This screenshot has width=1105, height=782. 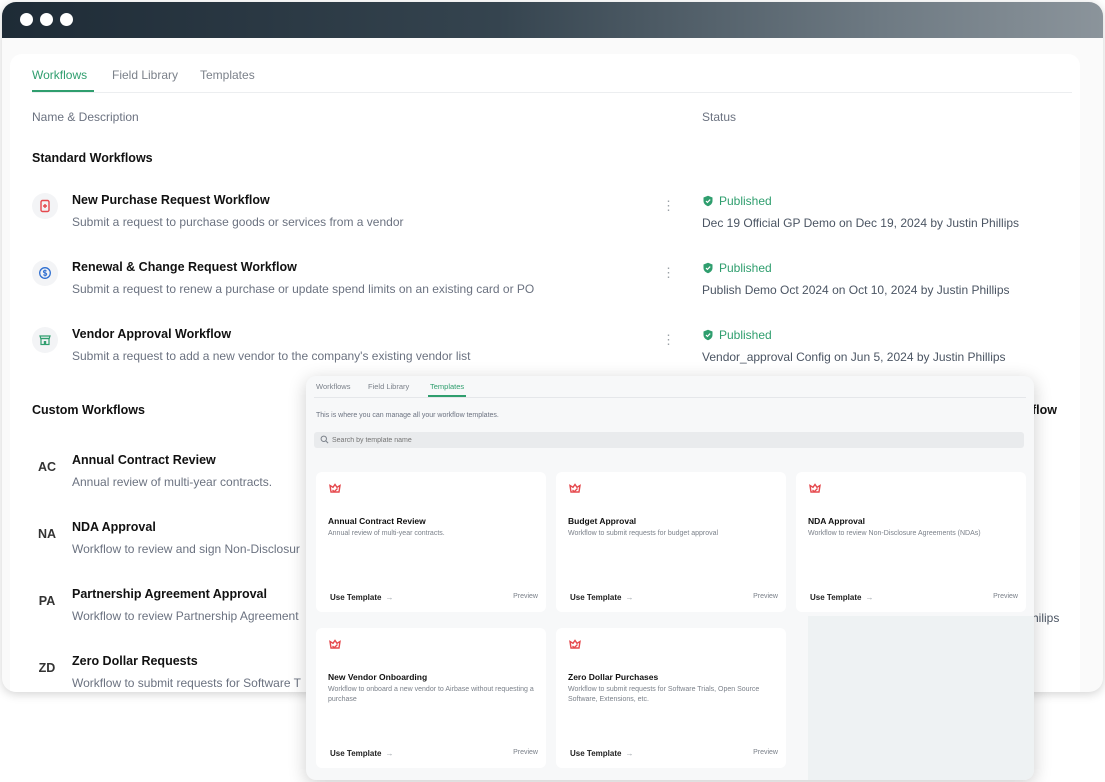 What do you see at coordinates (114, 527) in the screenshot?
I see `workflow-title: NDA Approval` at bounding box center [114, 527].